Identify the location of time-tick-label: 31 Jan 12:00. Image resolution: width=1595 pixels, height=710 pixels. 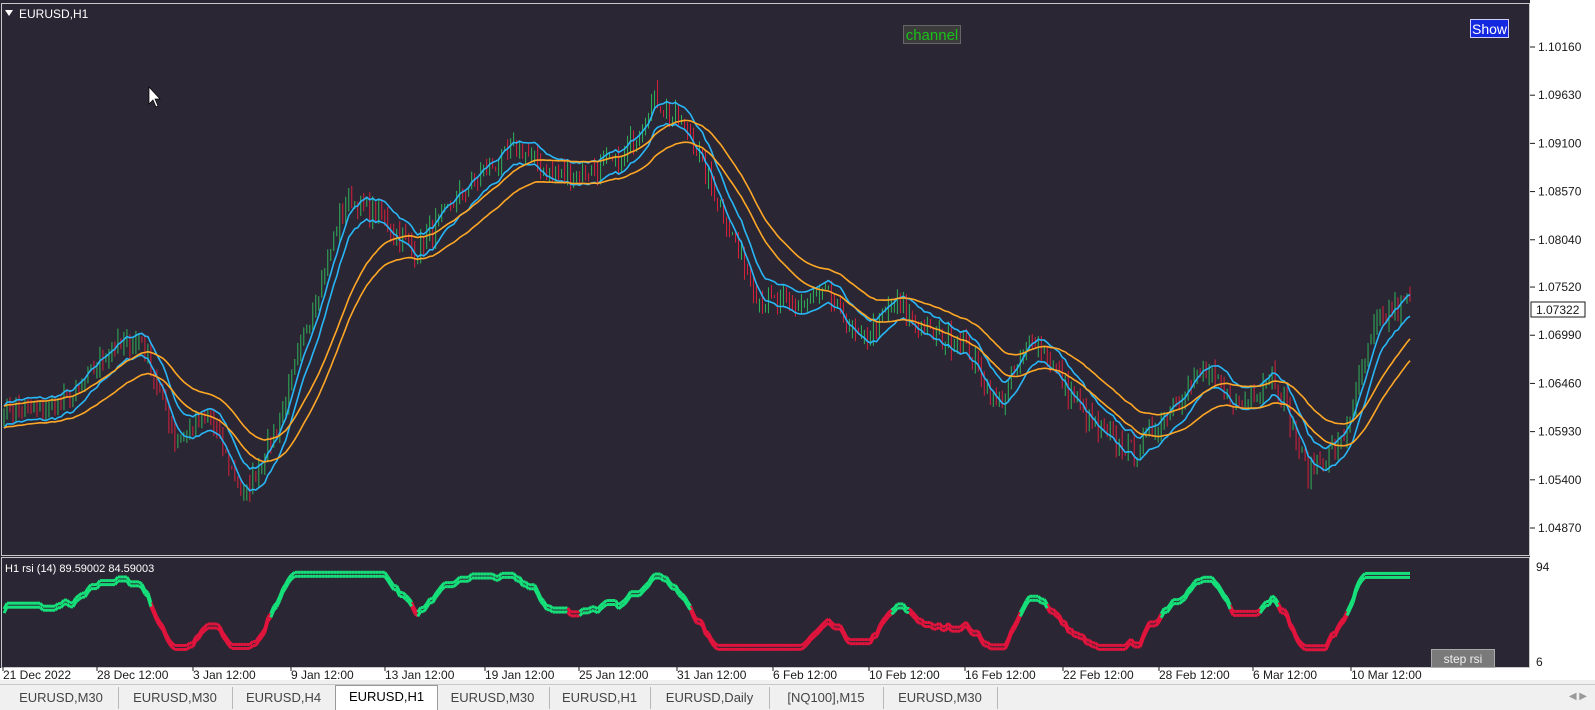
(712, 674).